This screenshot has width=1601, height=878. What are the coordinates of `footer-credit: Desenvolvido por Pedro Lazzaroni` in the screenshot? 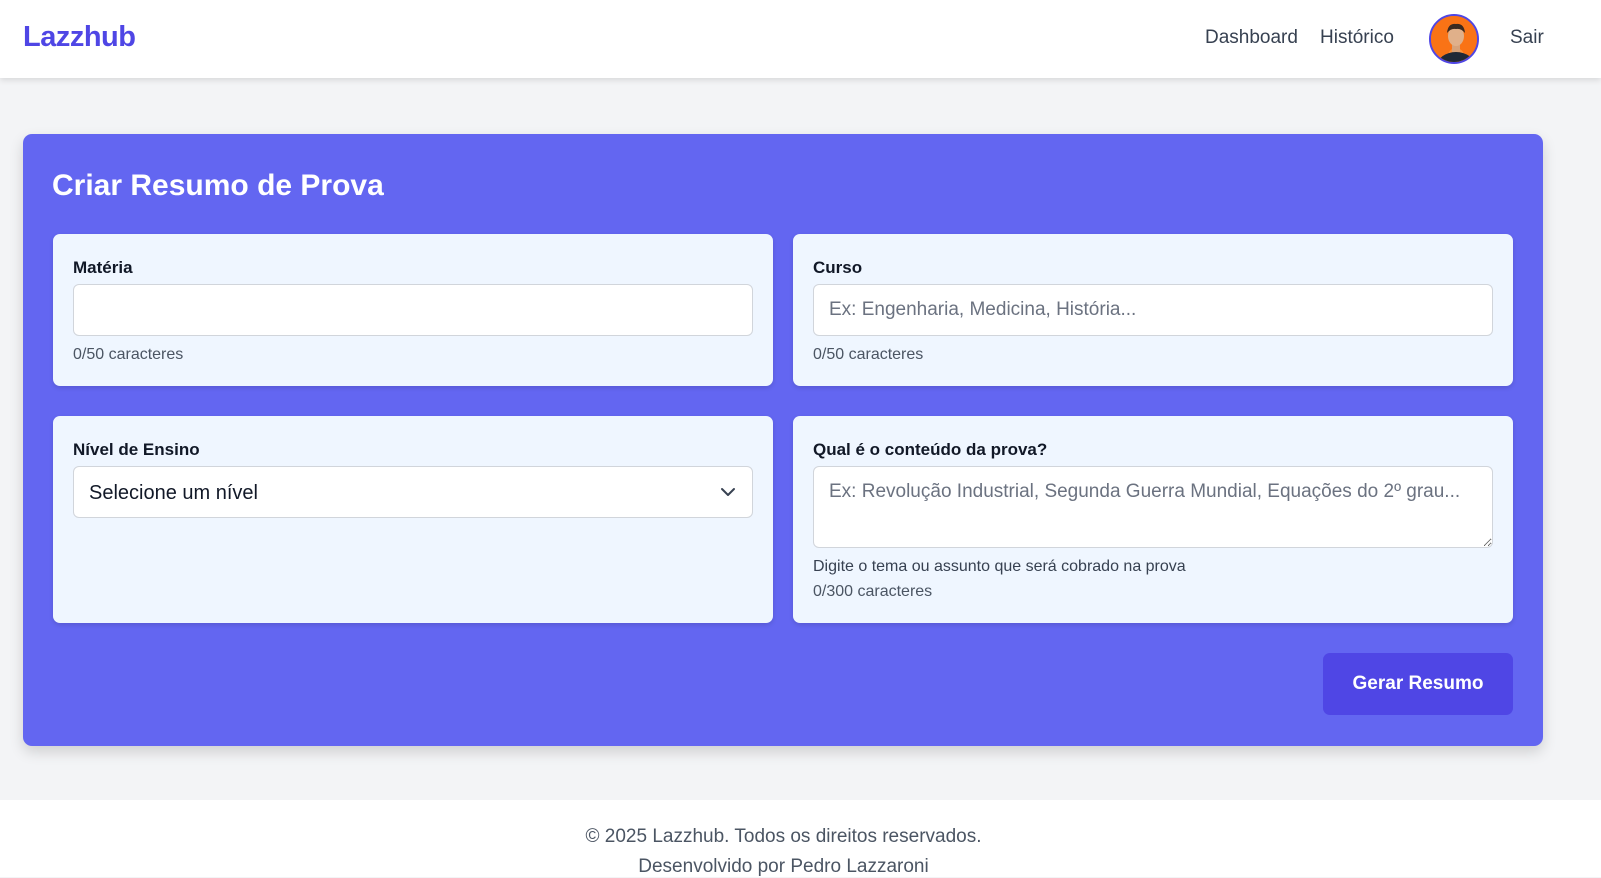 It's located at (783, 866).